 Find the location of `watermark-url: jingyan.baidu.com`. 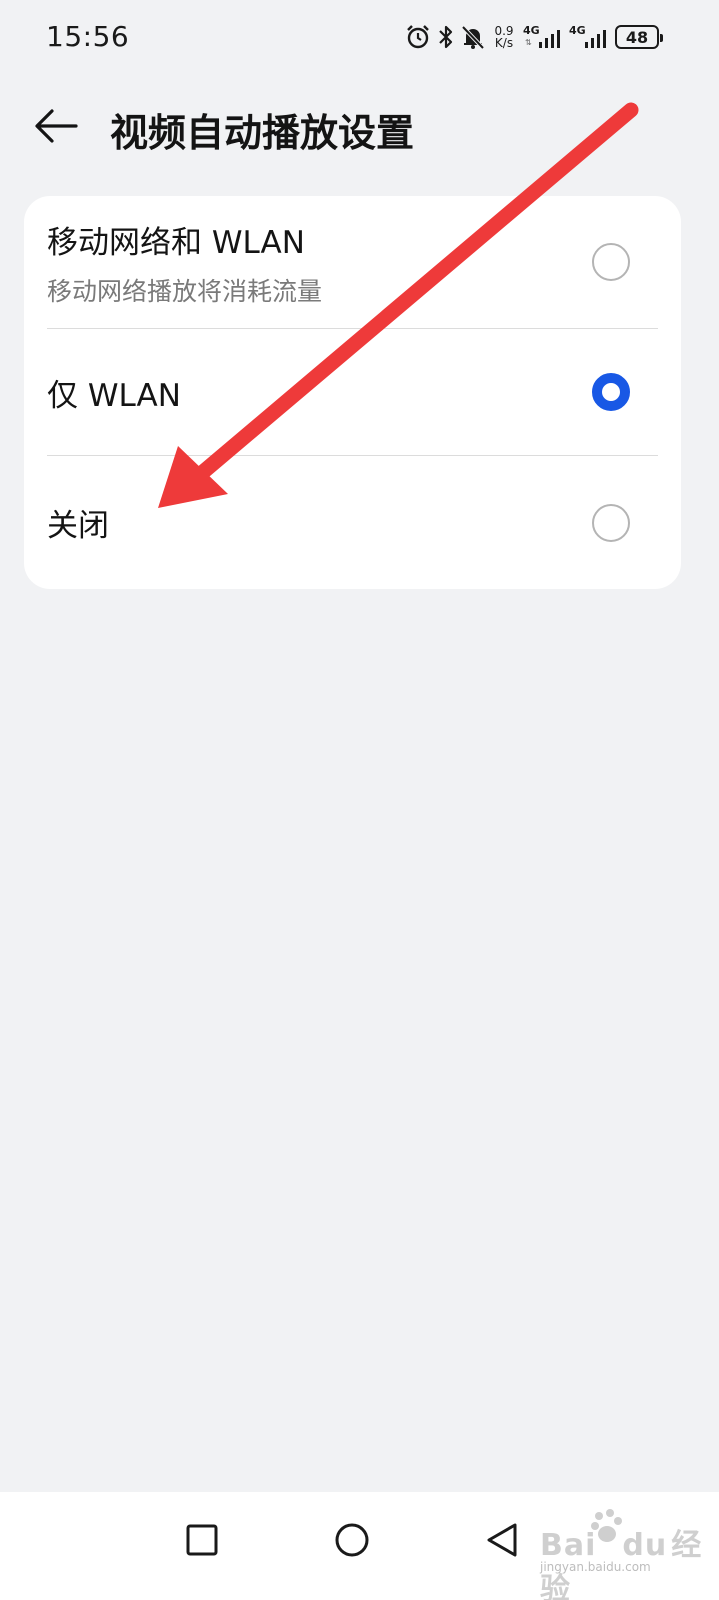

watermark-url: jingyan.baidu.com is located at coordinates (595, 1567).